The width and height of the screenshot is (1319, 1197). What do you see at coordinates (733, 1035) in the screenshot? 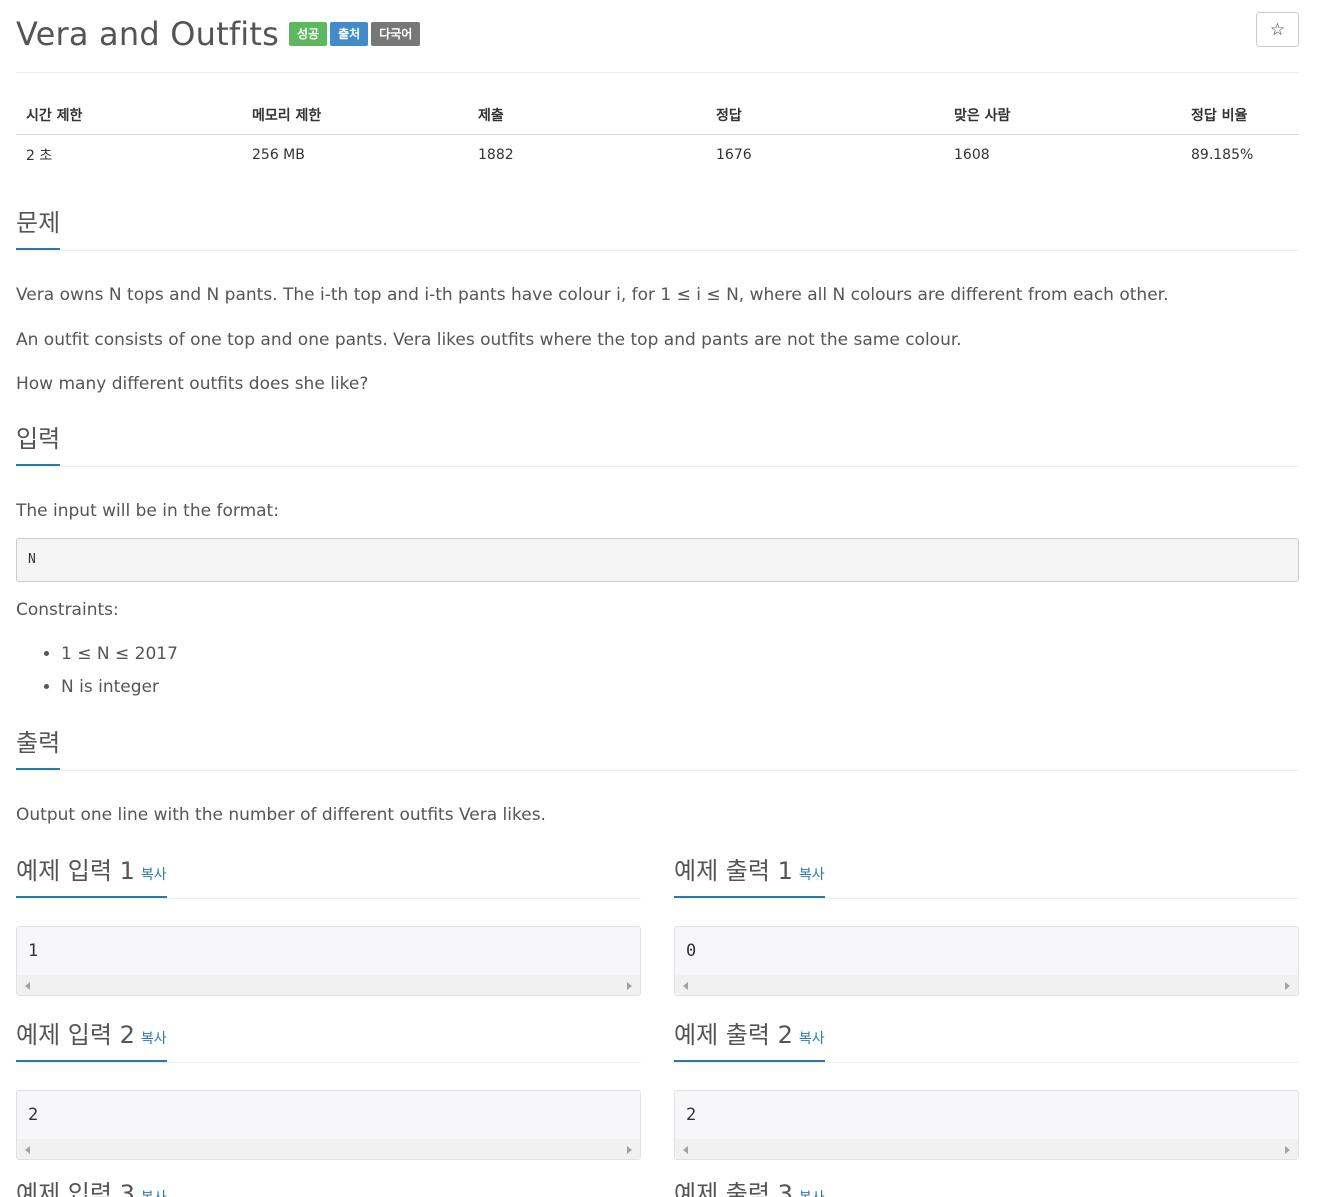
I see `sample-output-2-heading: 예제 출력 2` at bounding box center [733, 1035].